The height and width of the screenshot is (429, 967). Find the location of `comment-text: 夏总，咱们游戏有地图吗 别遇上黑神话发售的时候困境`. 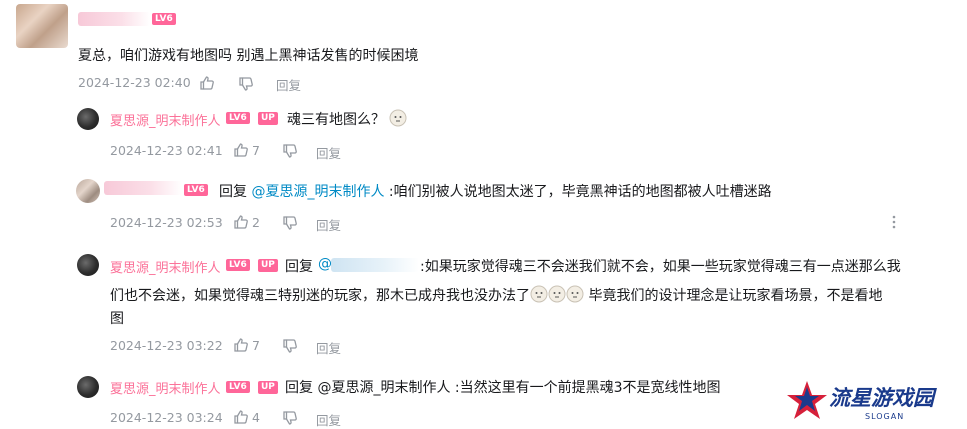

comment-text: 夏总，咱们游戏有地图吗 别遇上黑神话发售的时候困境 is located at coordinates (248, 56).